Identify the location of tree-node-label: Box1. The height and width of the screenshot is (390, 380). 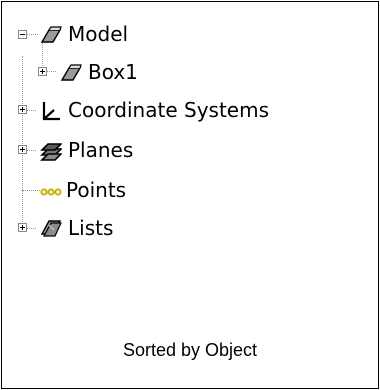
(113, 72).